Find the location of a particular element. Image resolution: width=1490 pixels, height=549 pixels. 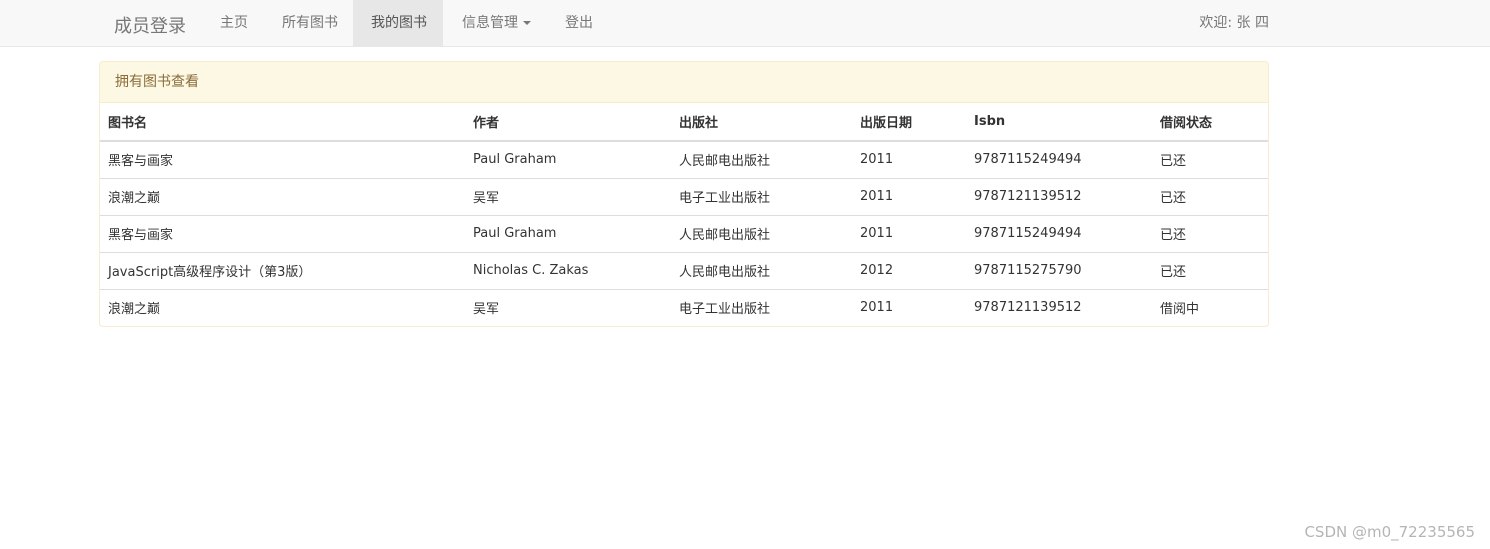

navbar-brand: 成员登录 is located at coordinates (150, 25).